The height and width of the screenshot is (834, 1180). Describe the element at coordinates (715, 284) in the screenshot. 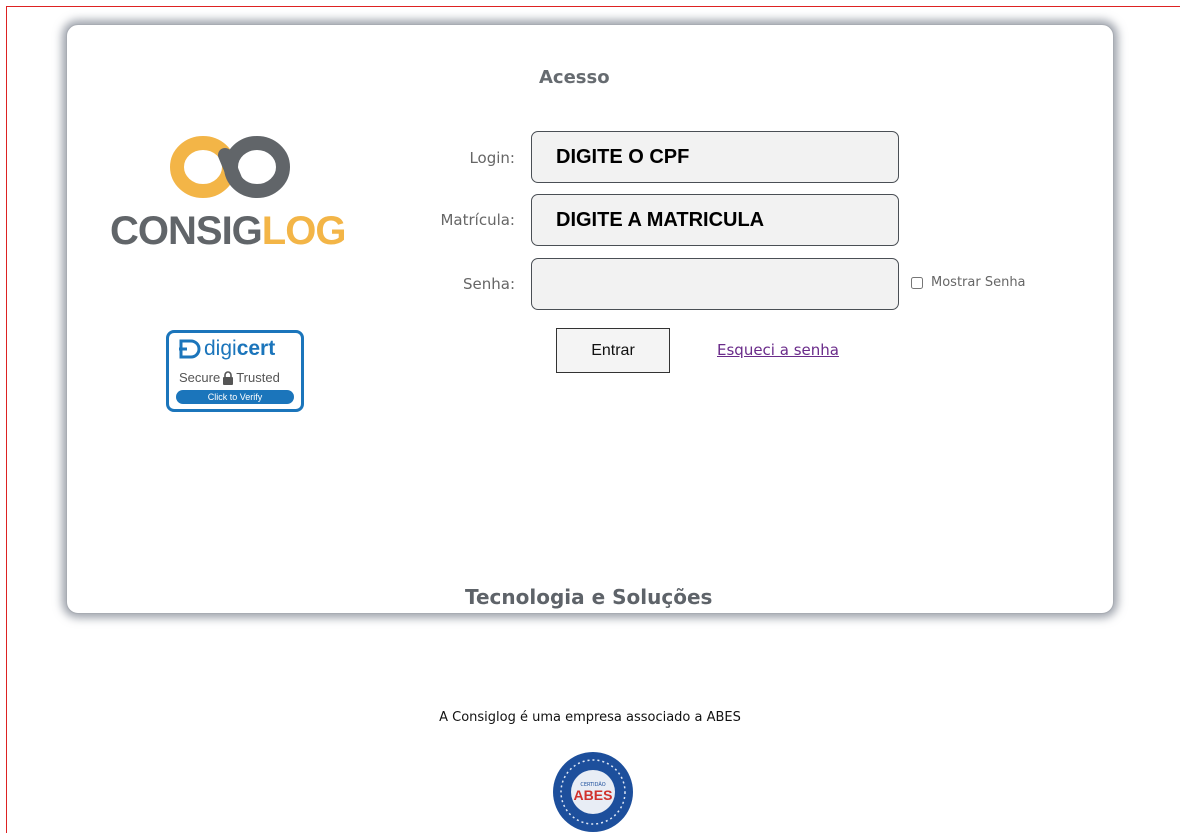

I see `senha-input` at that location.